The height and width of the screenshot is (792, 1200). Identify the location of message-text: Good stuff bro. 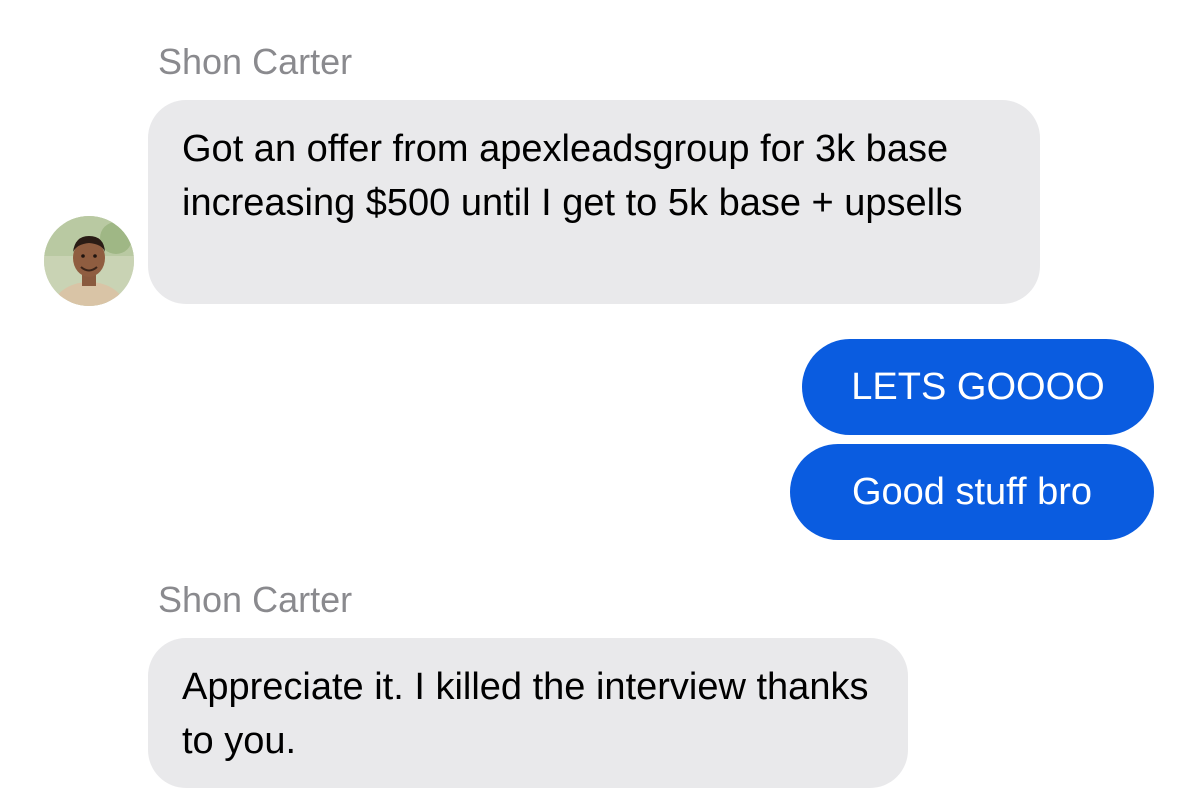
(972, 492).